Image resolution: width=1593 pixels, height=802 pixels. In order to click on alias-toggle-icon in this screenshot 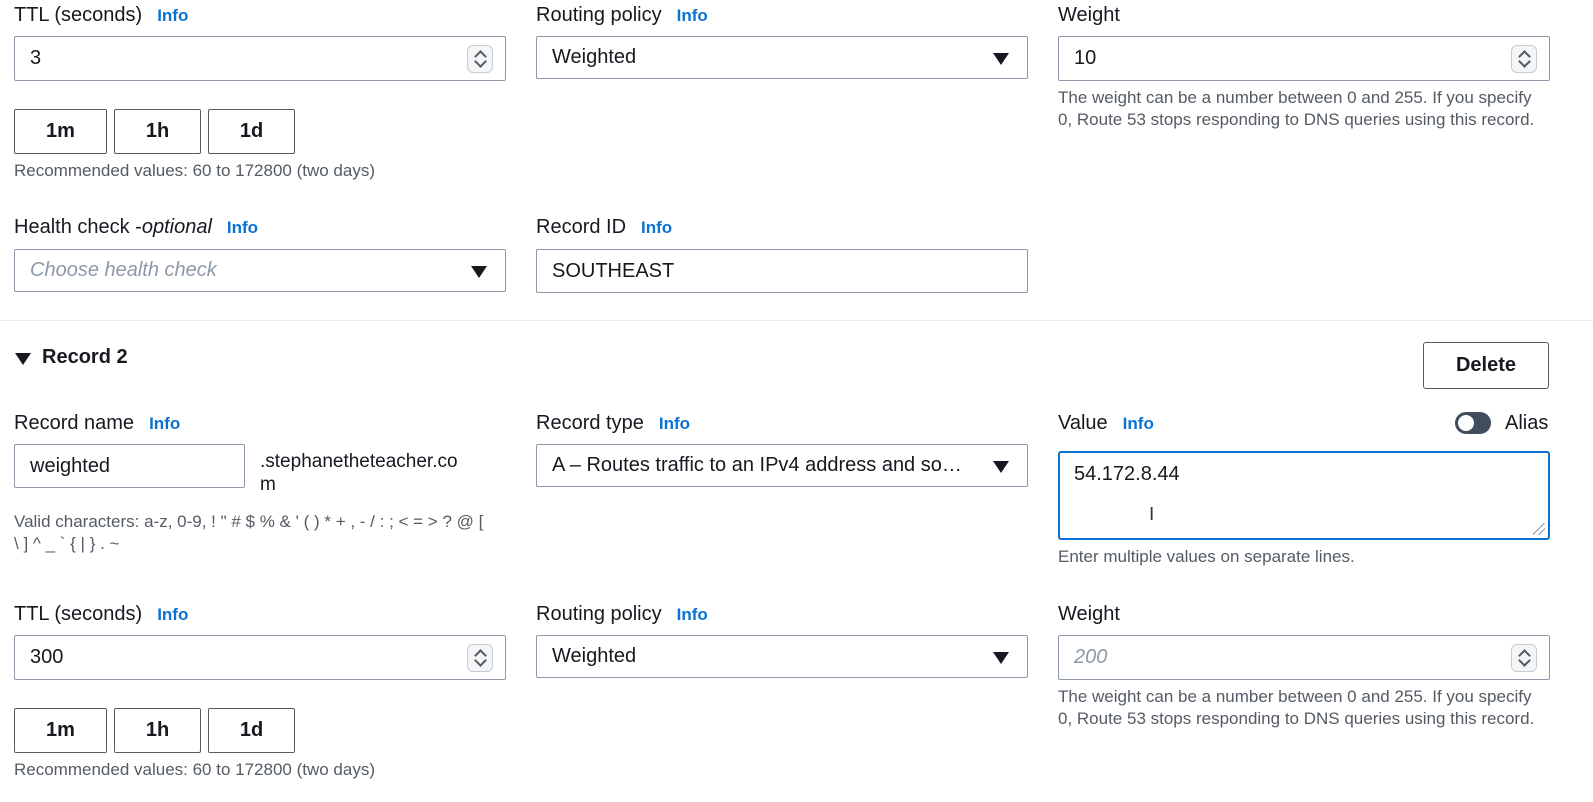, I will do `click(1473, 423)`.